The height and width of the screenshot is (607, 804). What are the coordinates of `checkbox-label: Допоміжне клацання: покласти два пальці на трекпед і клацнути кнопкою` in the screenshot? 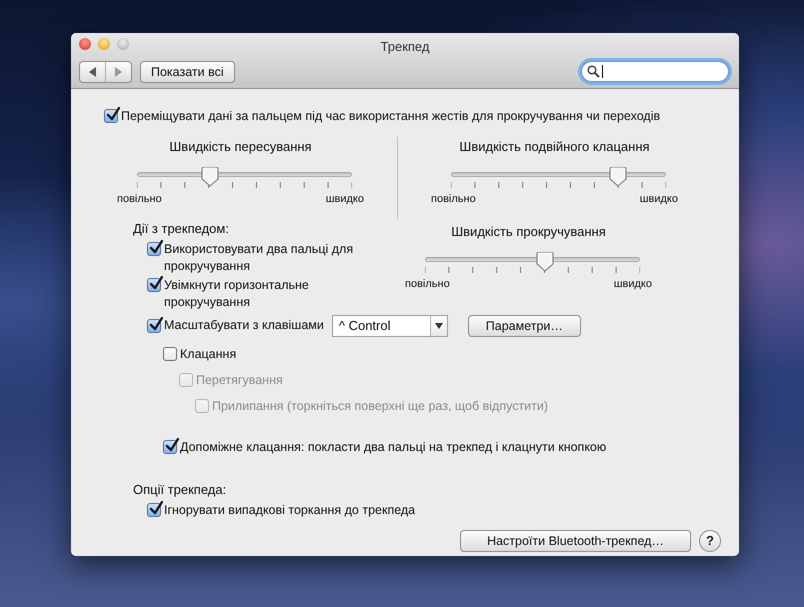 It's located at (393, 447).